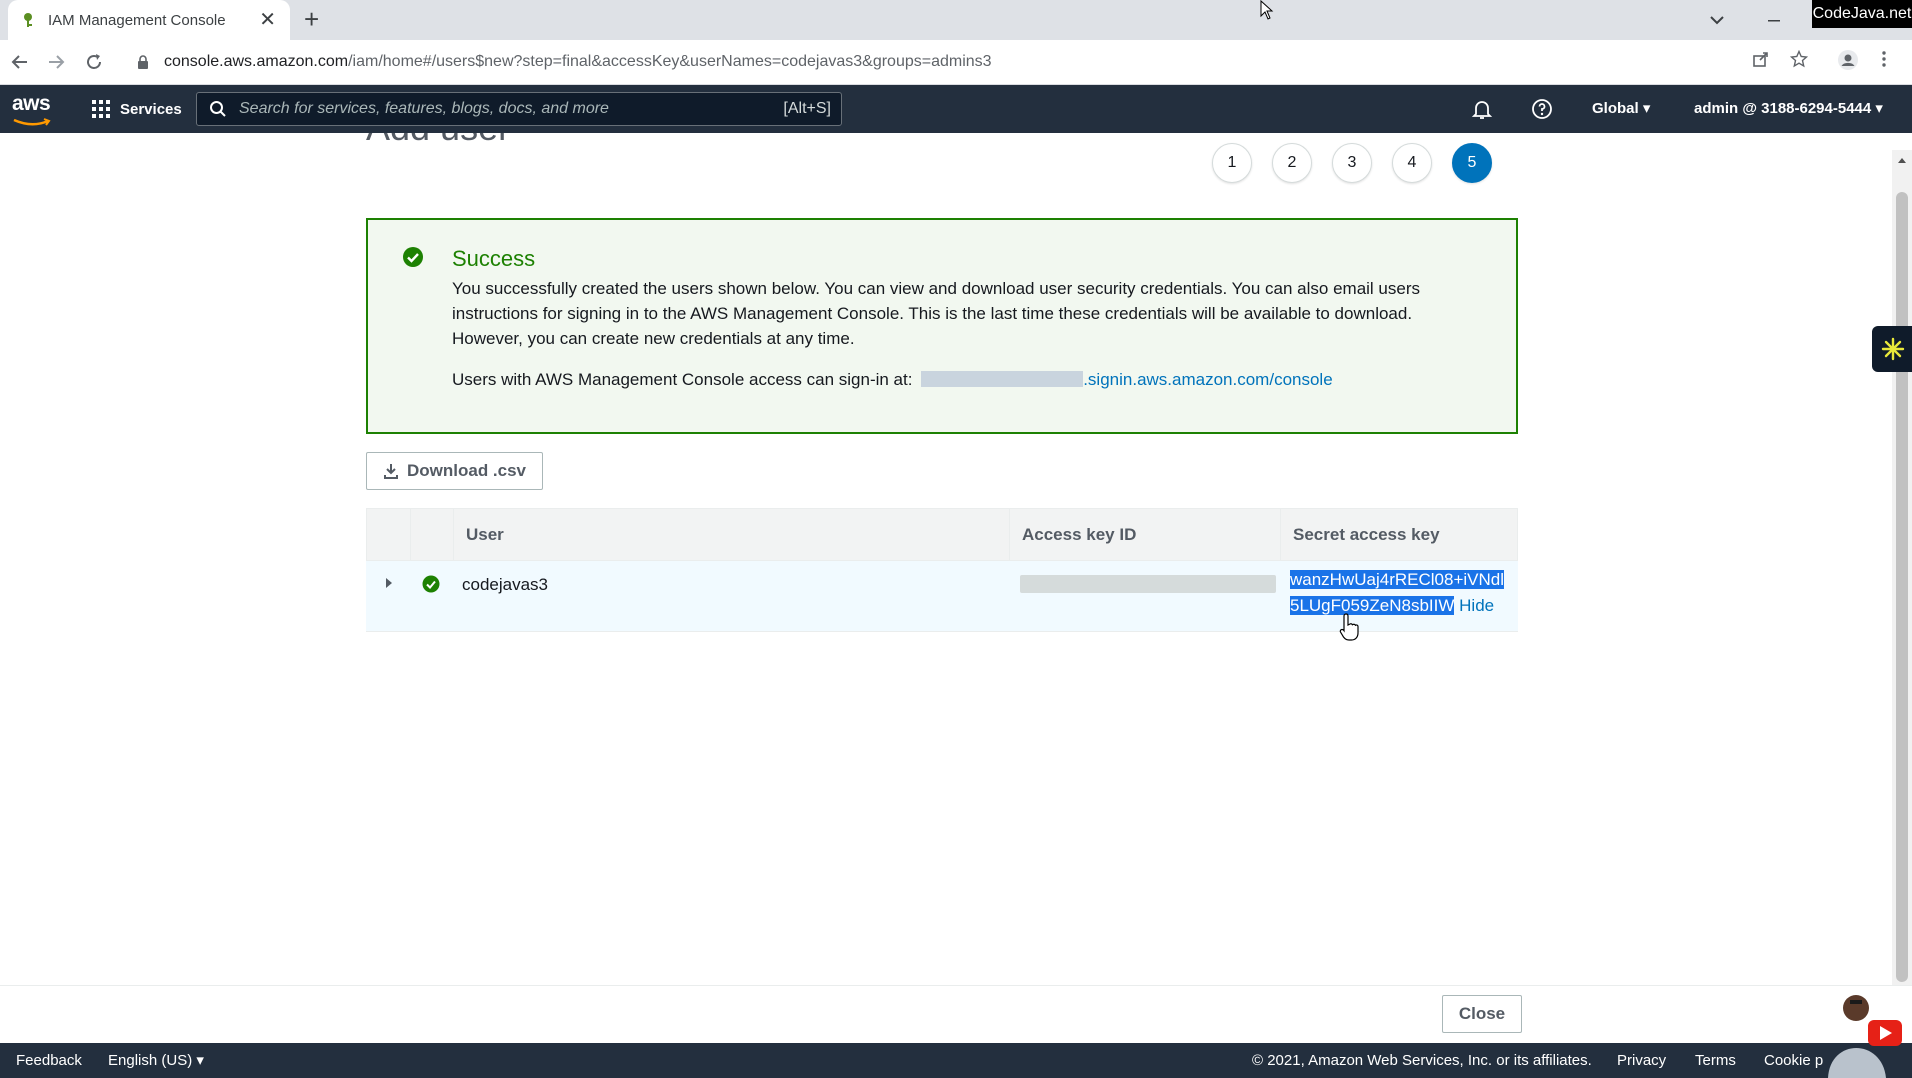 This screenshot has height=1078, width=1912. I want to click on url-host: console.aws.amazon.com, so click(256, 61).